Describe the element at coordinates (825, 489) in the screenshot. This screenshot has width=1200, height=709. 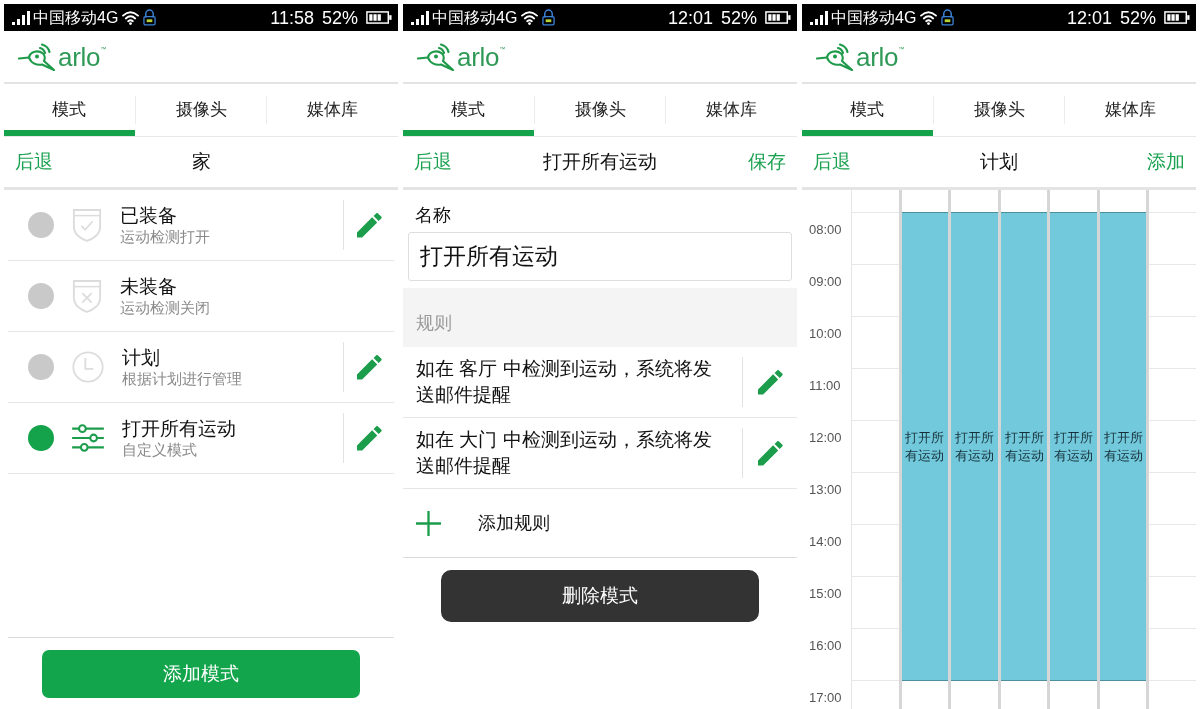
I see `time-label: 13:00` at that location.